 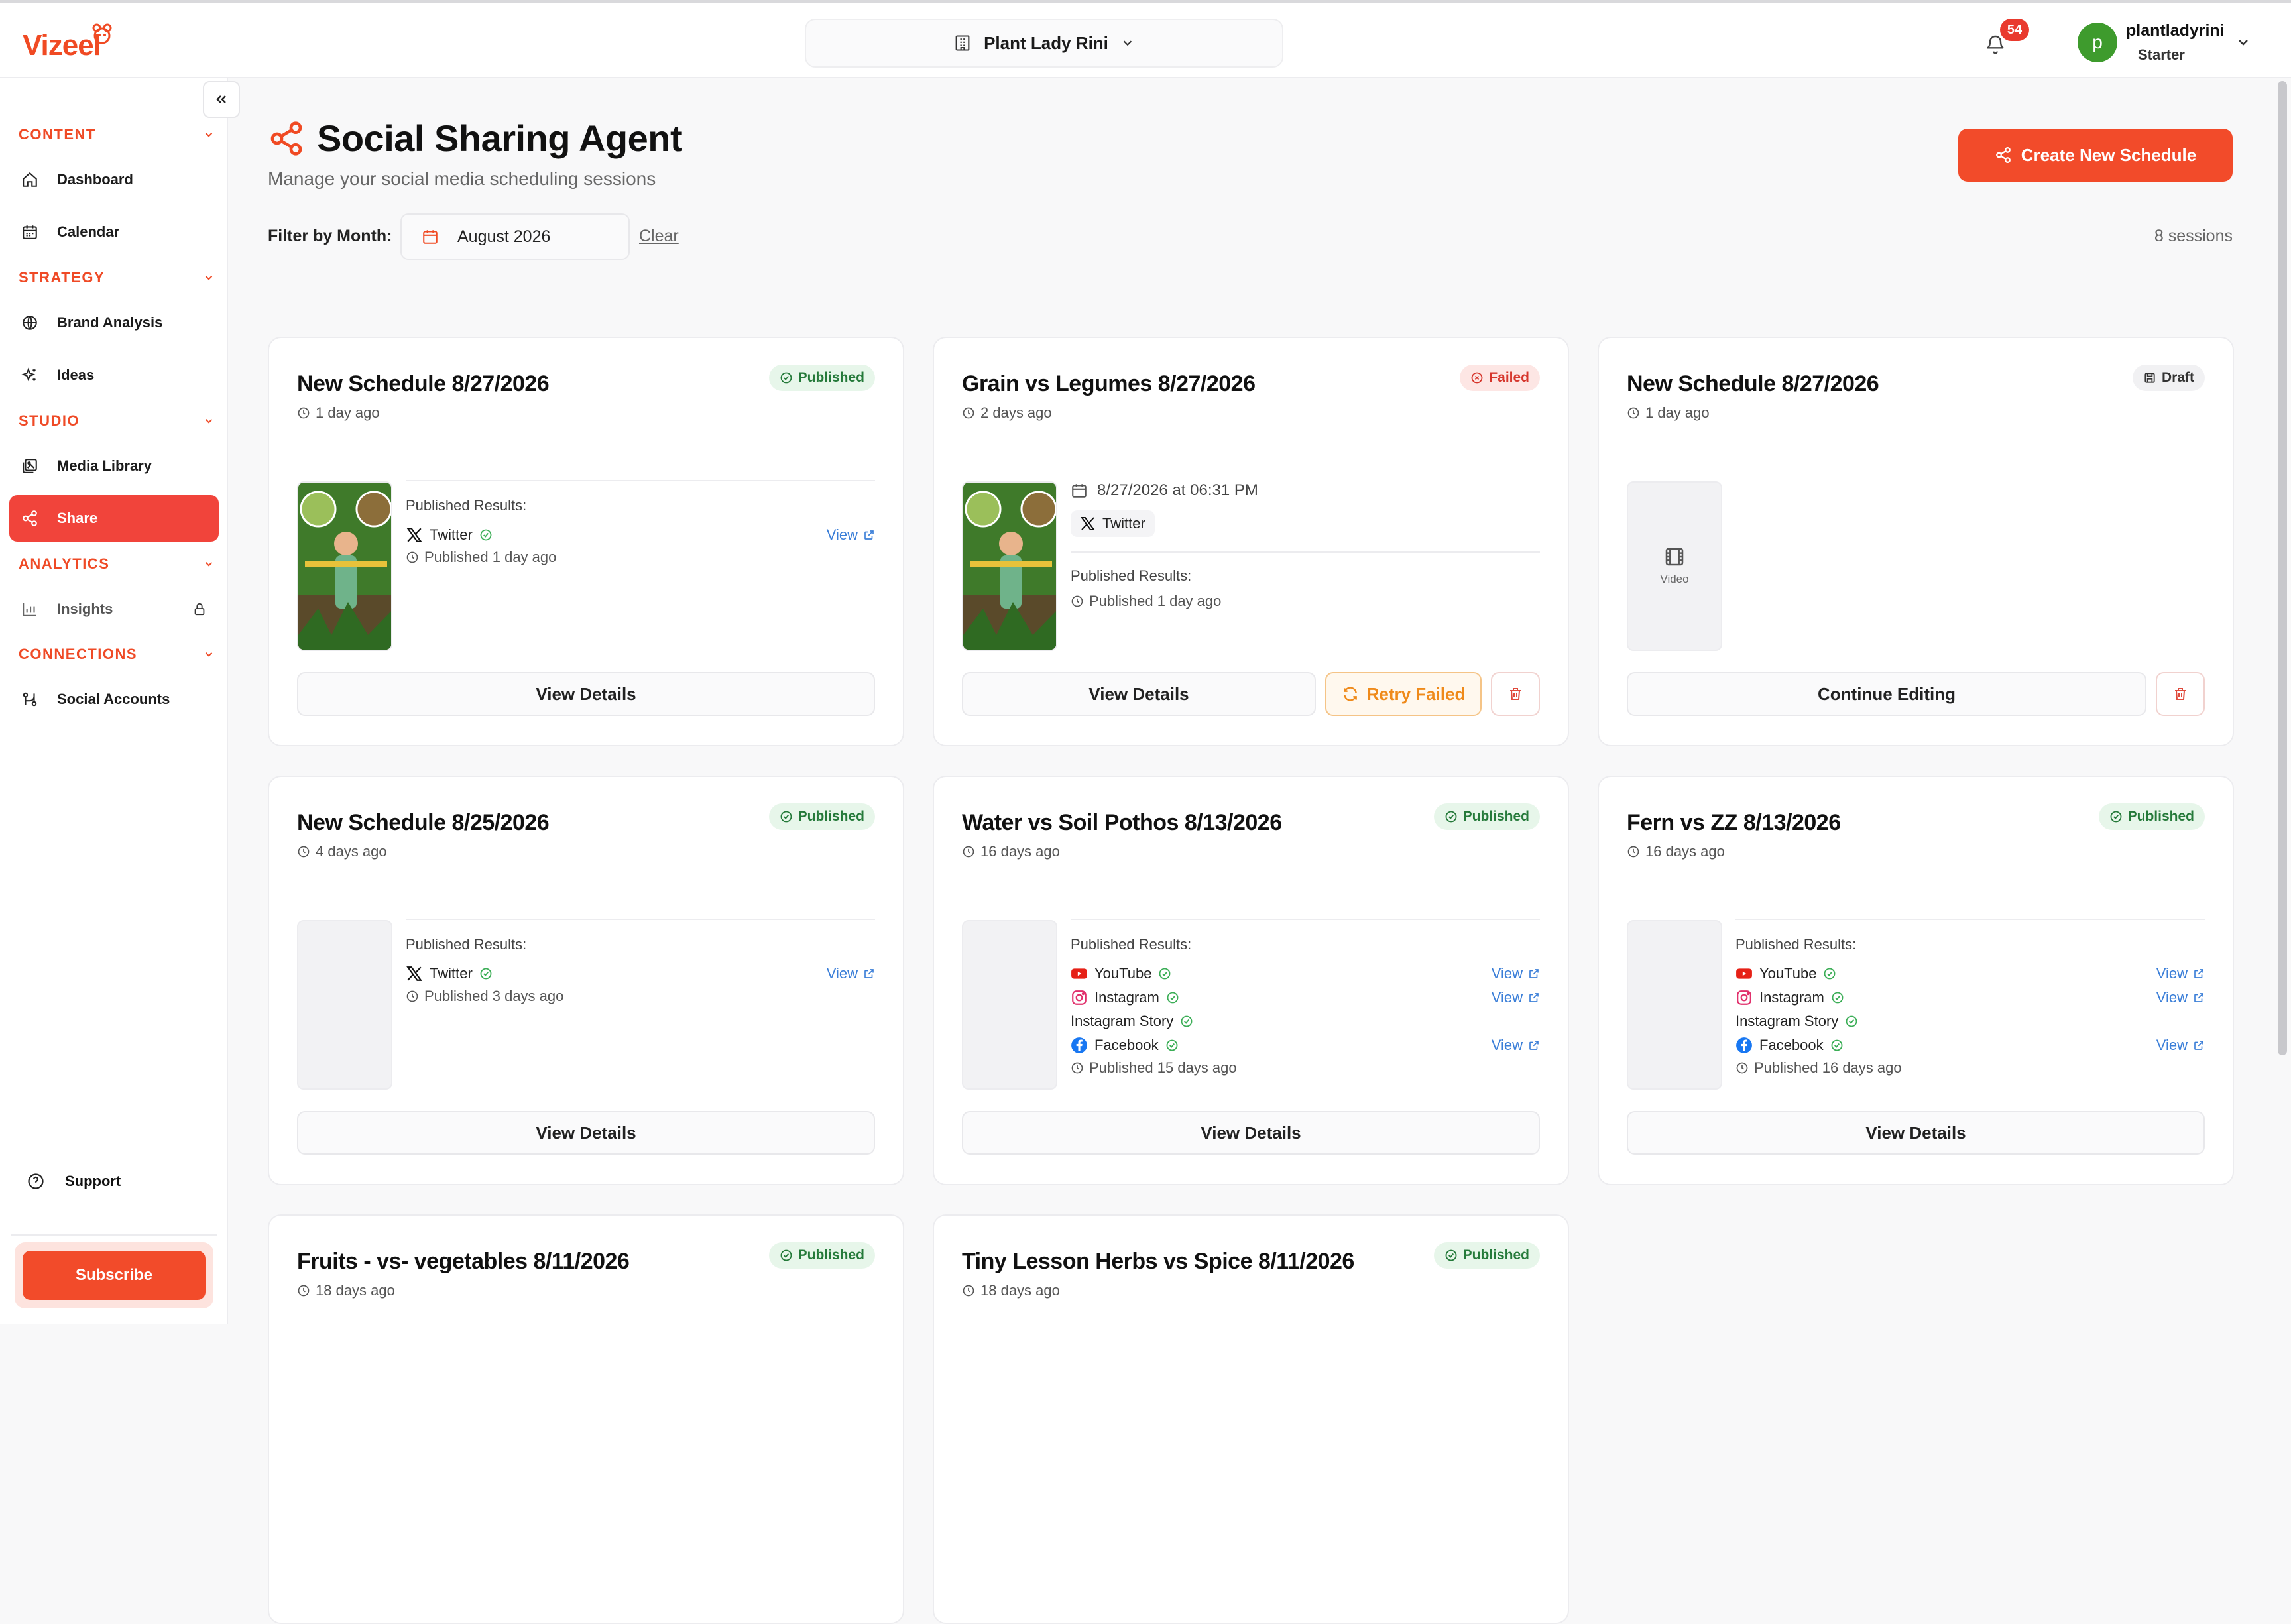 I want to click on sidebar-item-media-library: Media Library, so click(x=114, y=466).